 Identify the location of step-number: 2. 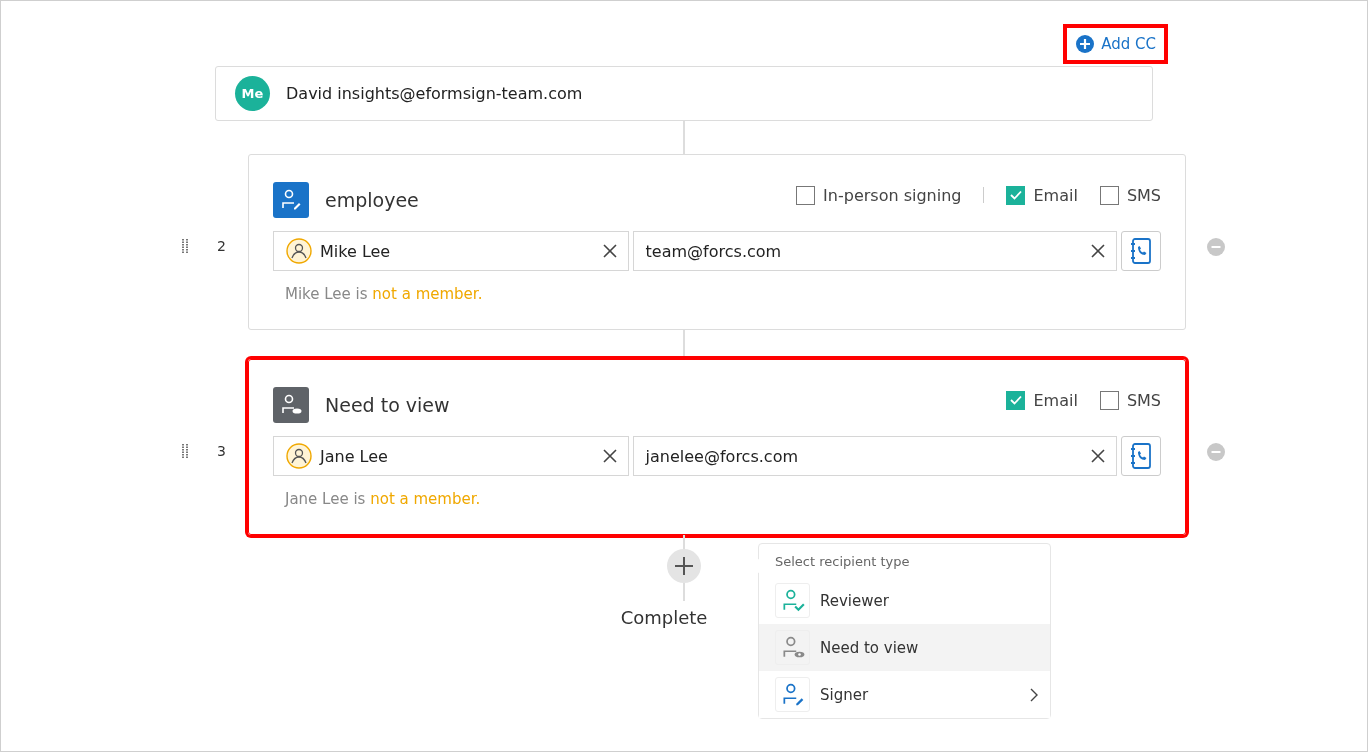
(221, 246).